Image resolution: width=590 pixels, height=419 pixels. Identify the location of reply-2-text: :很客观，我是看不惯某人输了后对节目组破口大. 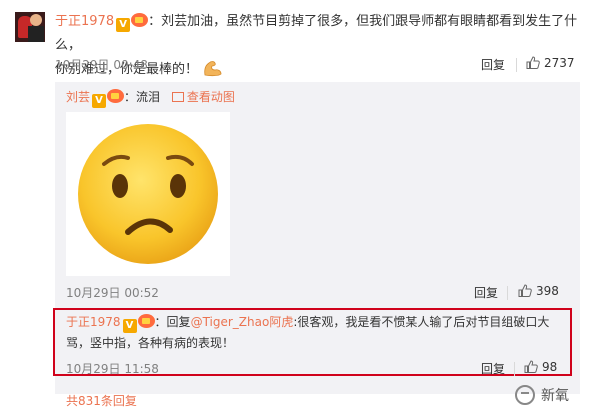
(421, 322).